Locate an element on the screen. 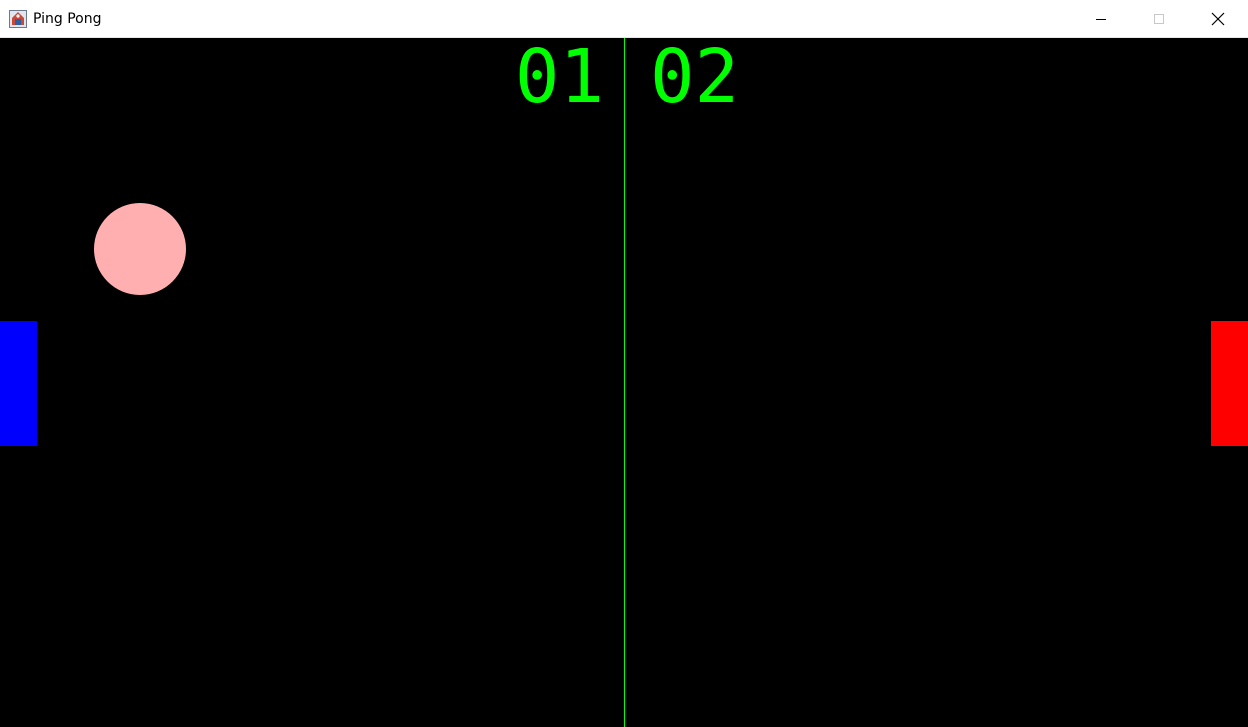  maximize-icon is located at coordinates (1159, 19).